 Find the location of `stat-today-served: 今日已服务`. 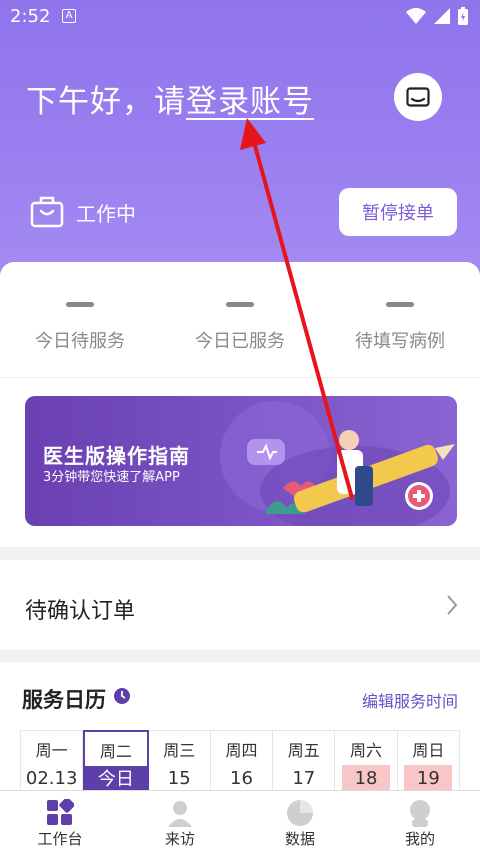

stat-today-served: 今日已服务 is located at coordinates (240, 327).